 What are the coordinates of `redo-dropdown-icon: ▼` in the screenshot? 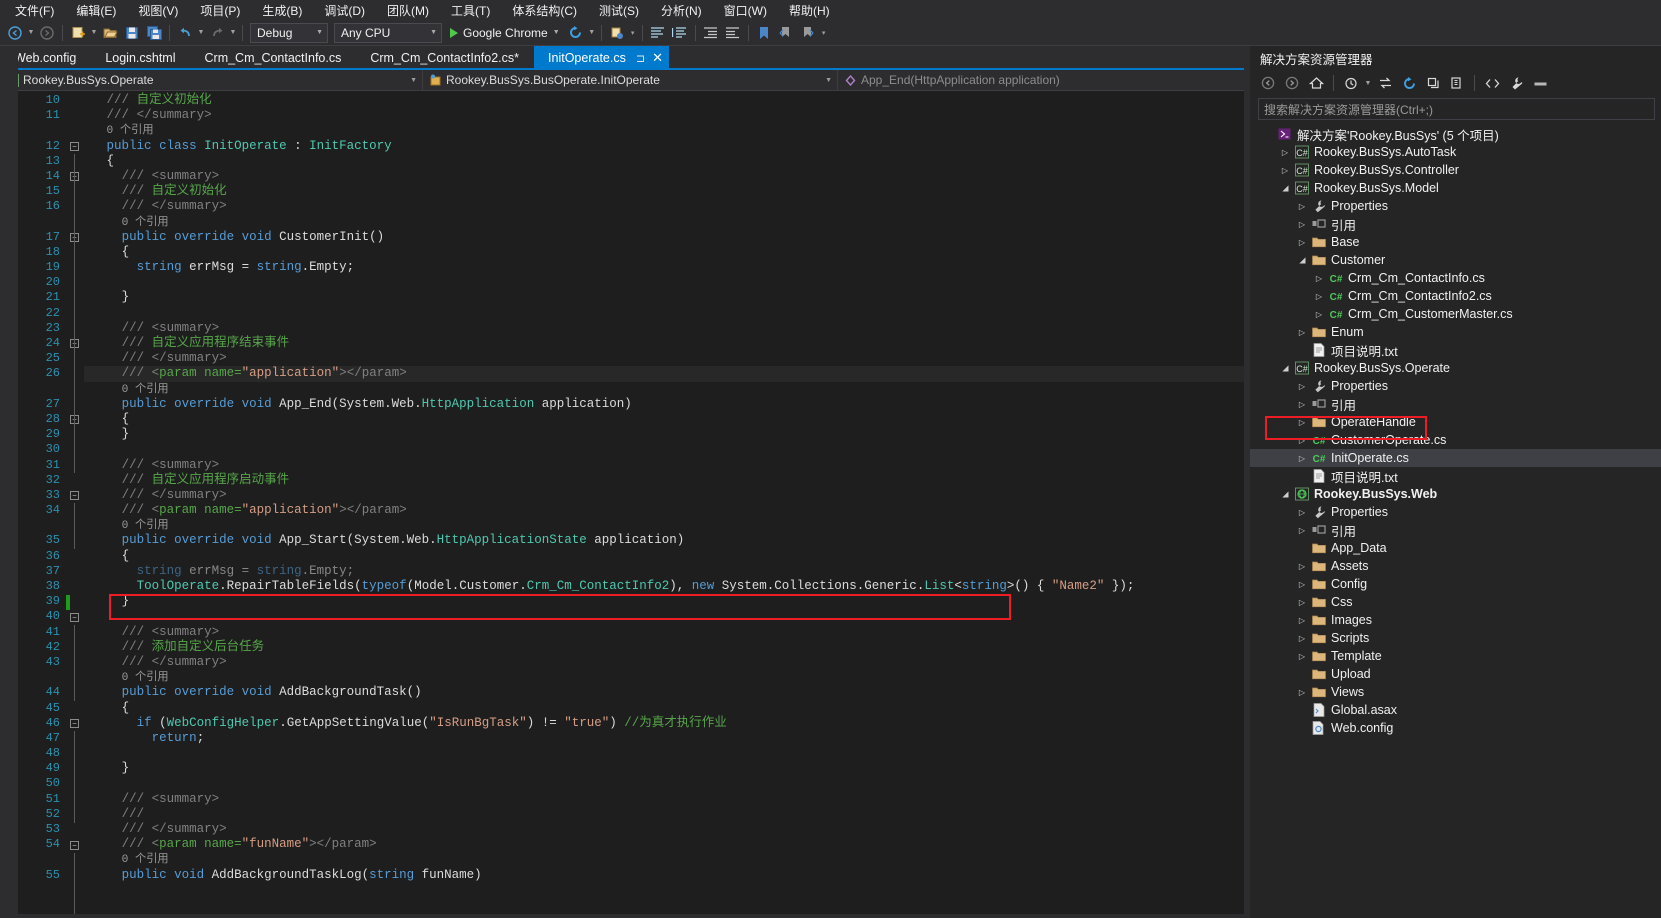 It's located at (233, 32).